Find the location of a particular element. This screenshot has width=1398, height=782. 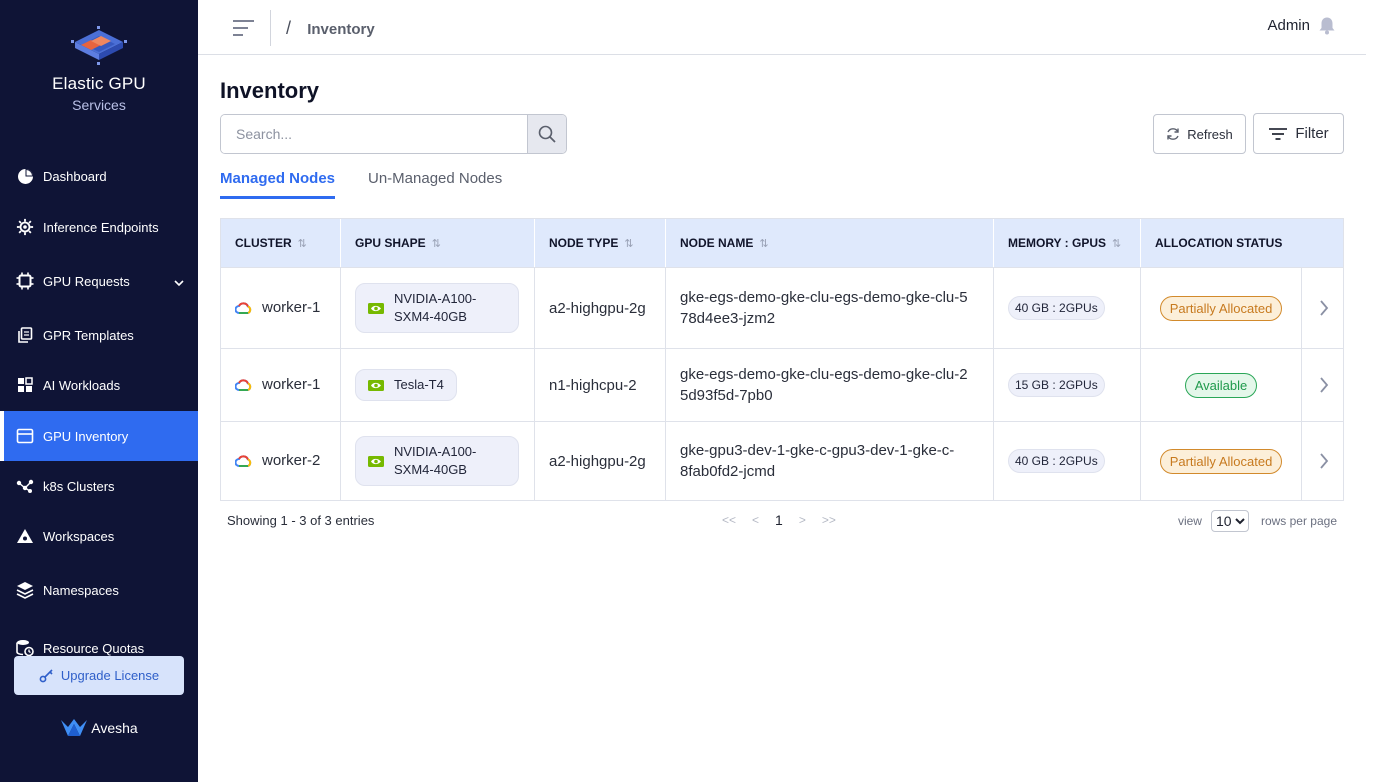

last-page-button: >> is located at coordinates (829, 520).